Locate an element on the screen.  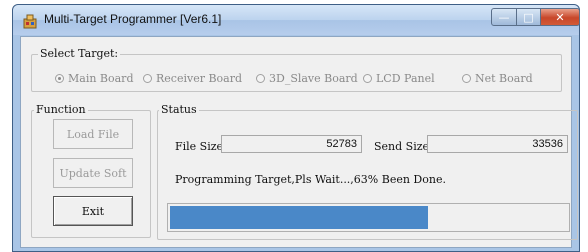
radio-label: LCD Panel is located at coordinates (405, 78).